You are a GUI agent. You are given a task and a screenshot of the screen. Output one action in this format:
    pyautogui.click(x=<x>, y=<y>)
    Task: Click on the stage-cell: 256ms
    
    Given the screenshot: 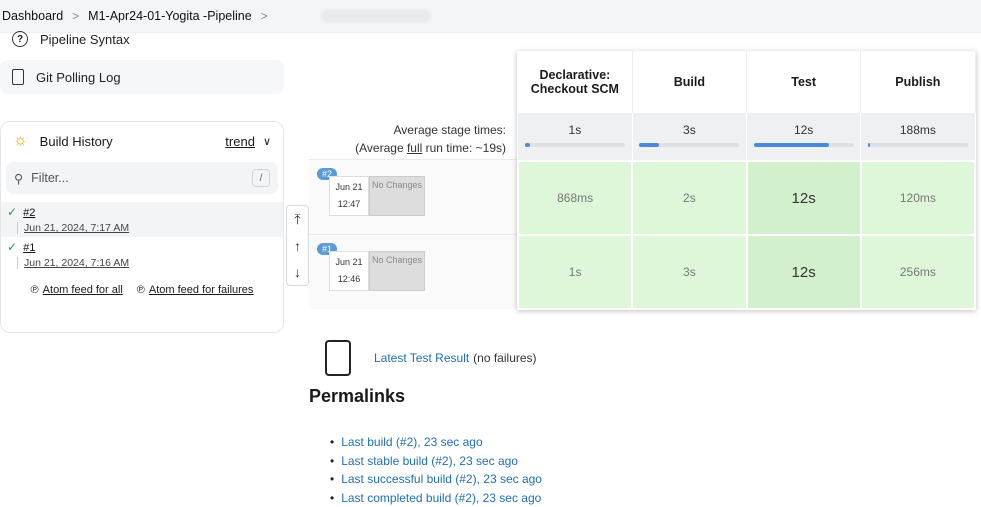 What is the action you would take?
    pyautogui.click(x=918, y=272)
    